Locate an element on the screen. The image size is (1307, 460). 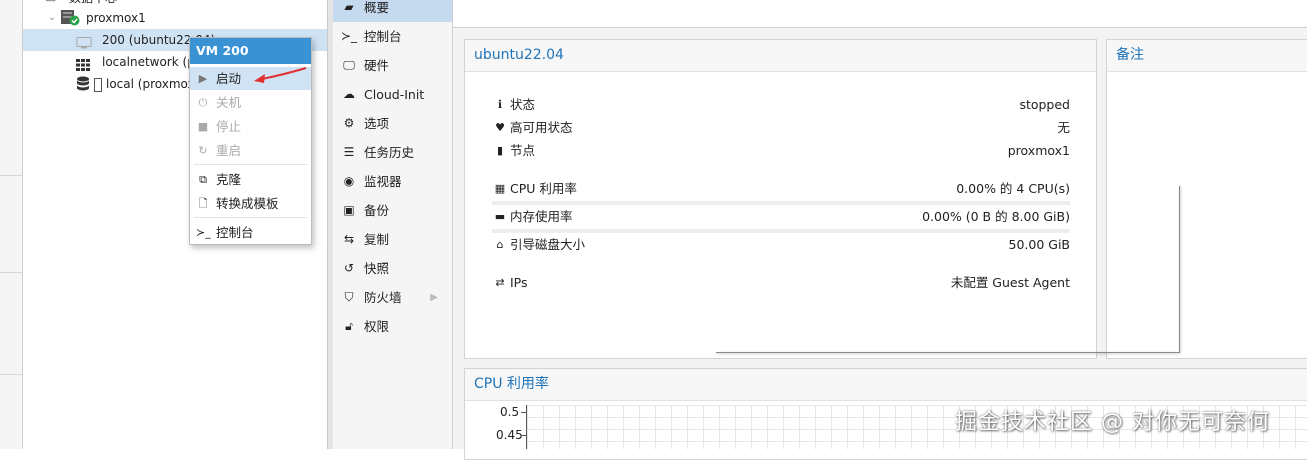
play-icon: ▶ is located at coordinates (203, 78).